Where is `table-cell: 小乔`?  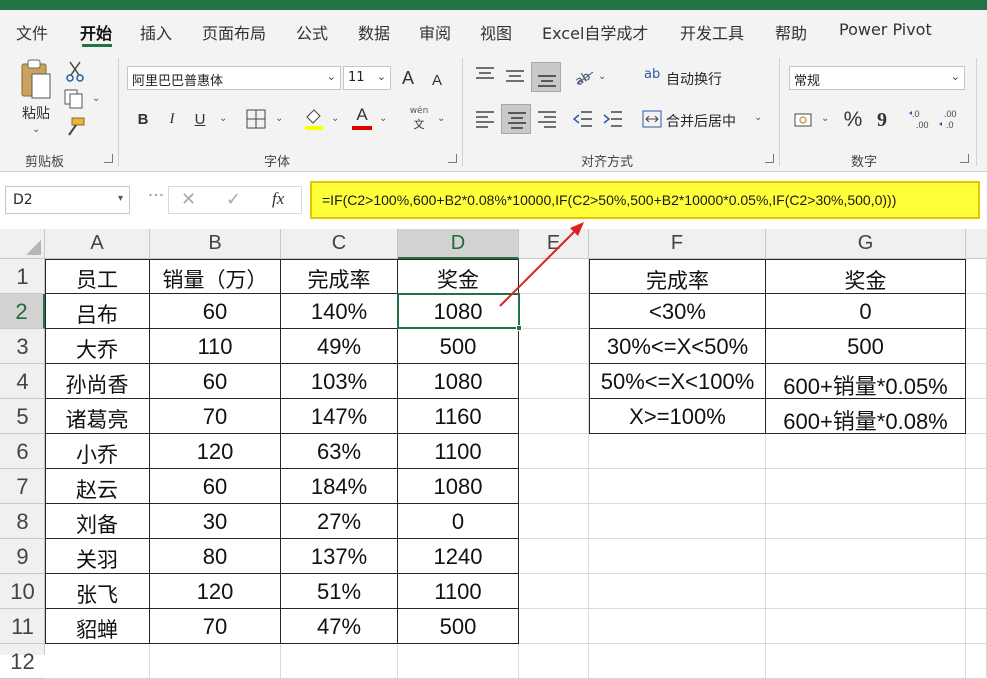
table-cell: 小乔 is located at coordinates (97, 451).